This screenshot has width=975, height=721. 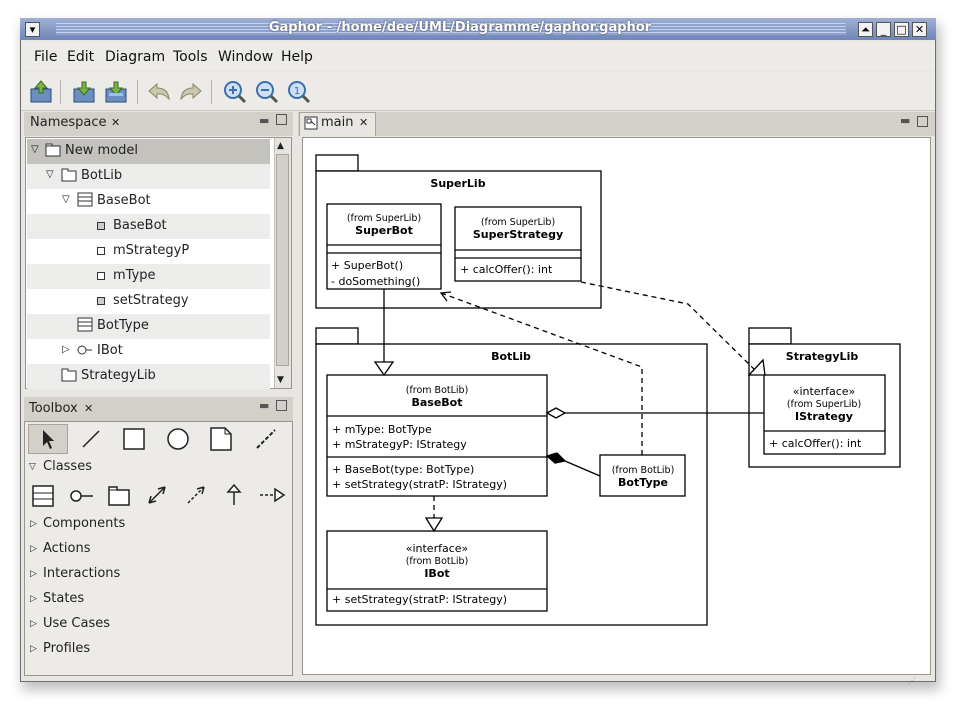 I want to click on superstrategy-op: + calcOffer(): int, so click(x=506, y=269).